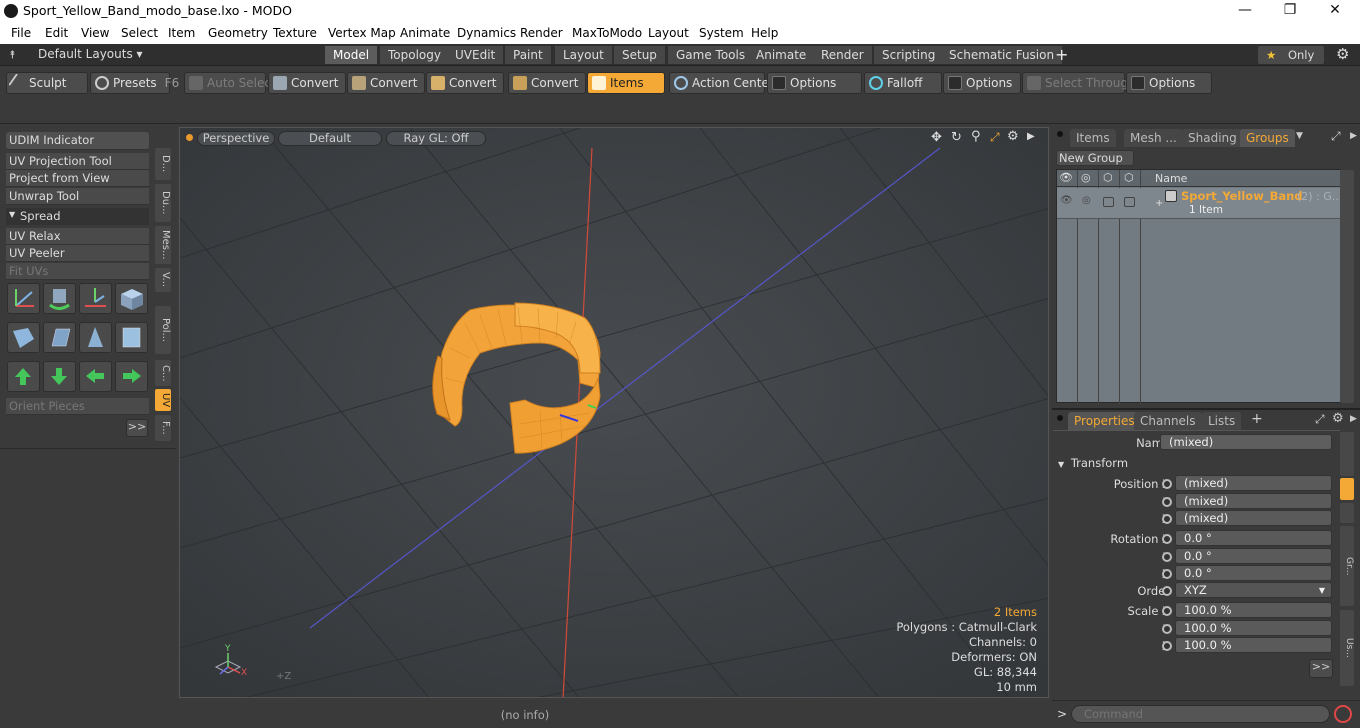  I want to click on uv-projection-tool-button: UV Projection Tool, so click(77, 161).